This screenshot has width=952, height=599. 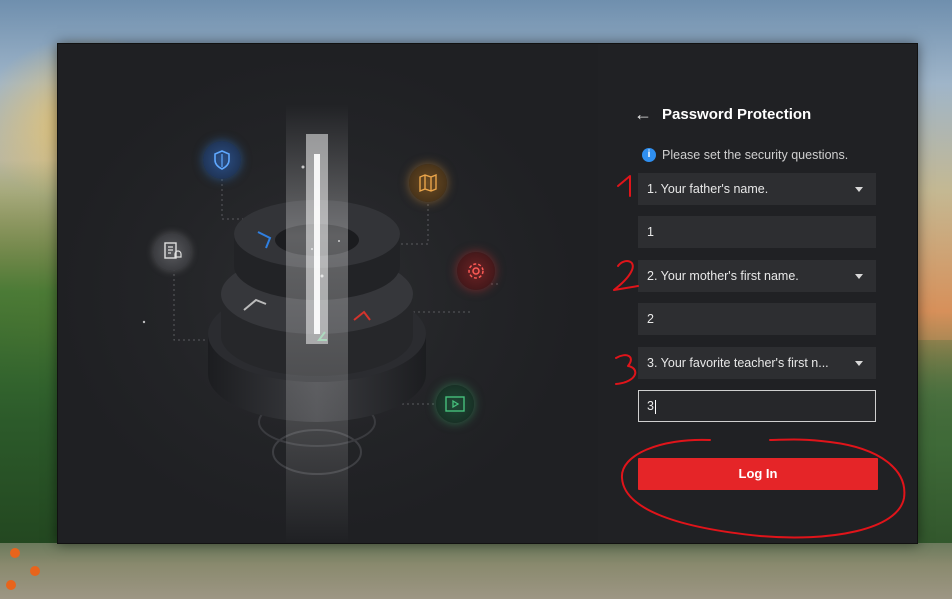 What do you see at coordinates (757, 406) in the screenshot?
I see `answer-3-field: 3` at bounding box center [757, 406].